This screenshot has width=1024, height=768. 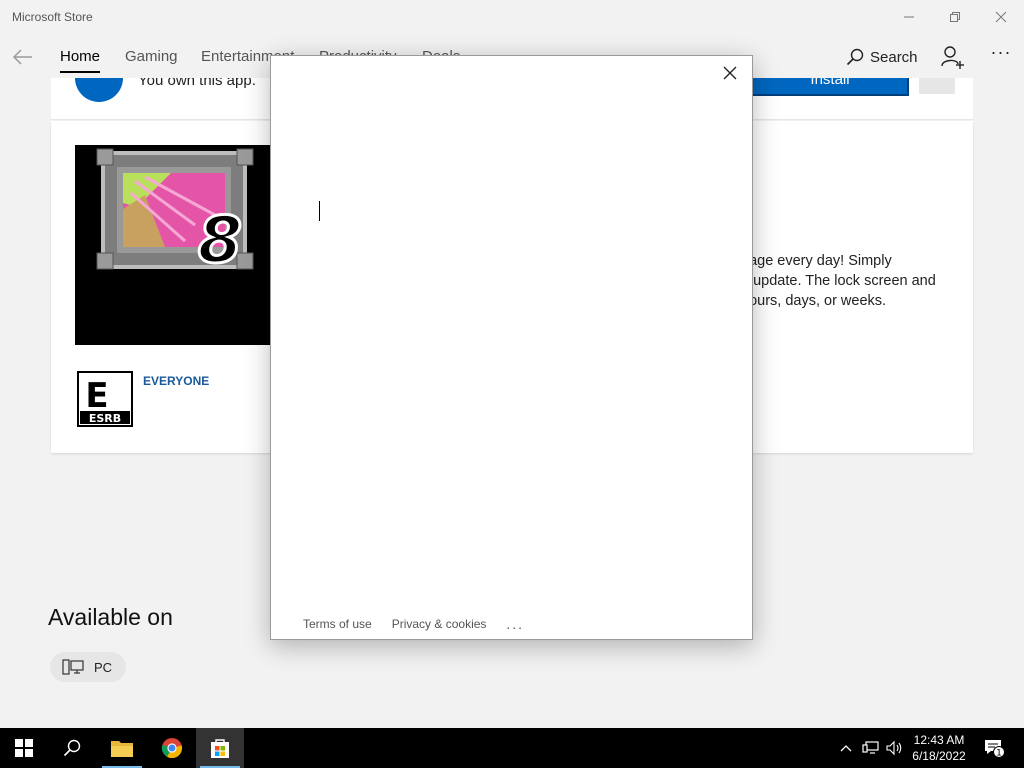 I want to click on tab-home: Home, so click(x=80, y=60).